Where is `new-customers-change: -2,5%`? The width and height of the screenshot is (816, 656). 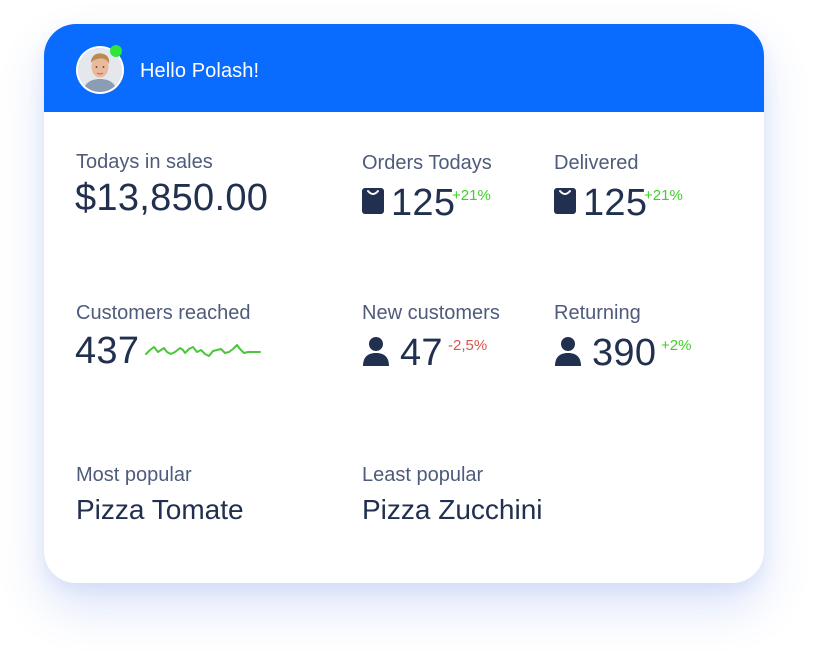
new-customers-change: -2,5% is located at coordinates (468, 345).